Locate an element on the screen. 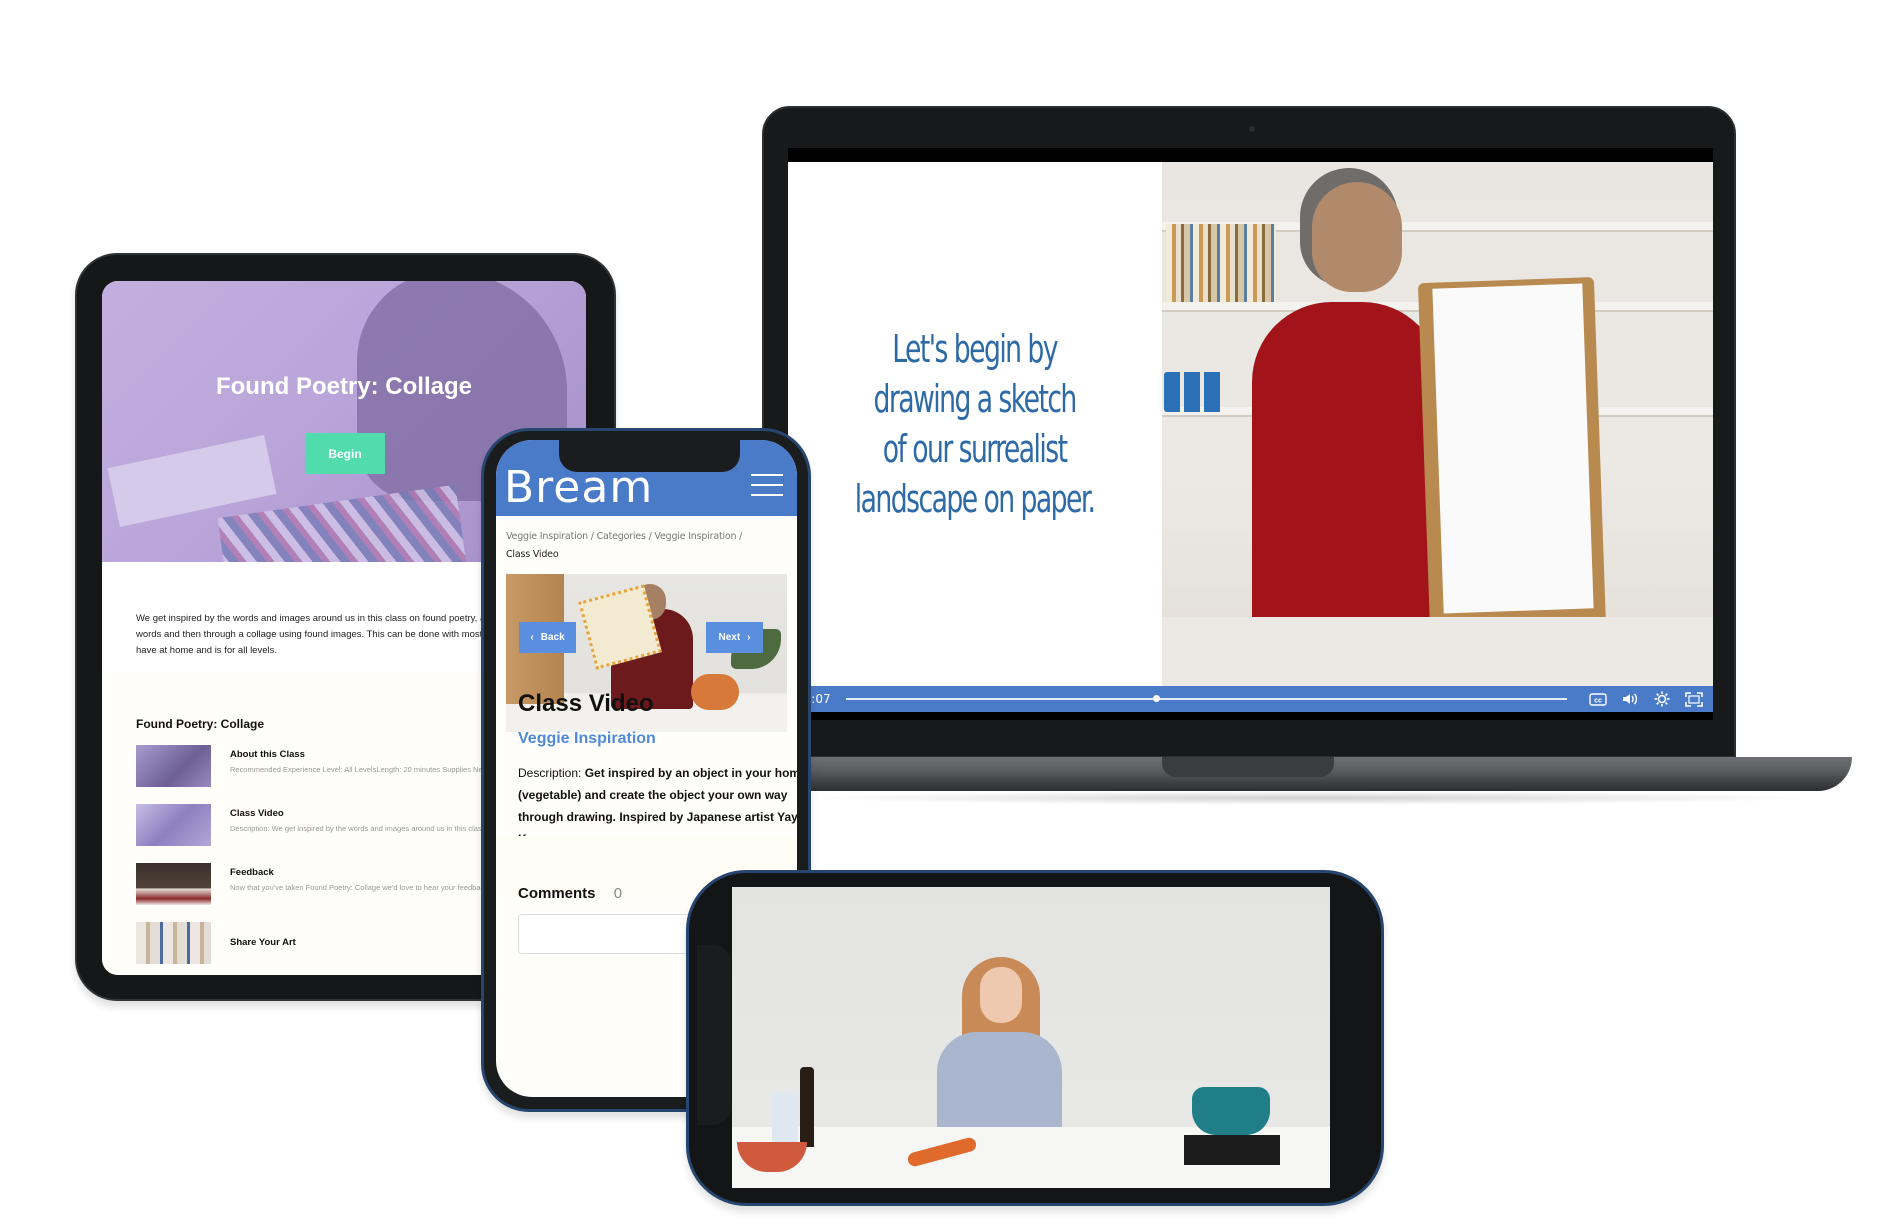  table is located at coordinates (1437, 651).